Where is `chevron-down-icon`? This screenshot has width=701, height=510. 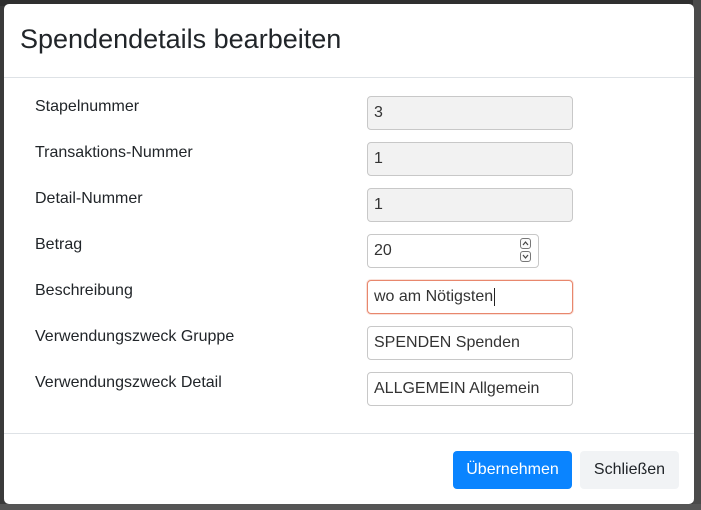
chevron-down-icon is located at coordinates (525, 256).